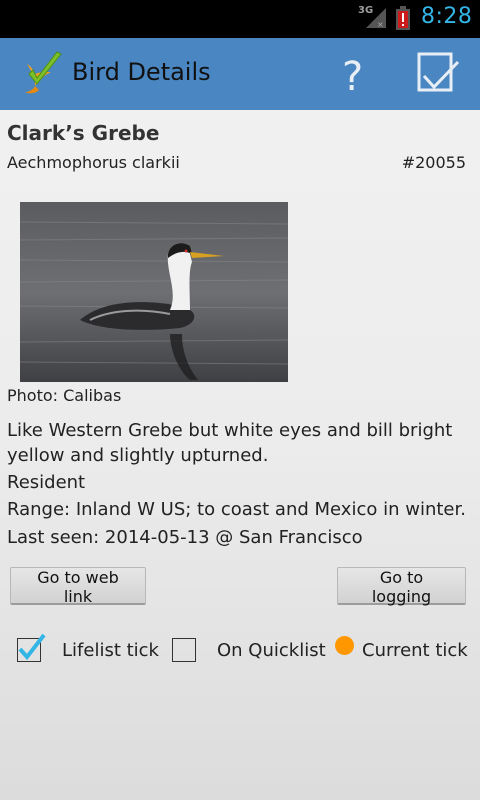 This screenshot has height=800, width=480. Describe the element at coordinates (376, 18) in the screenshot. I see `signal-strength-icon: ×` at that location.